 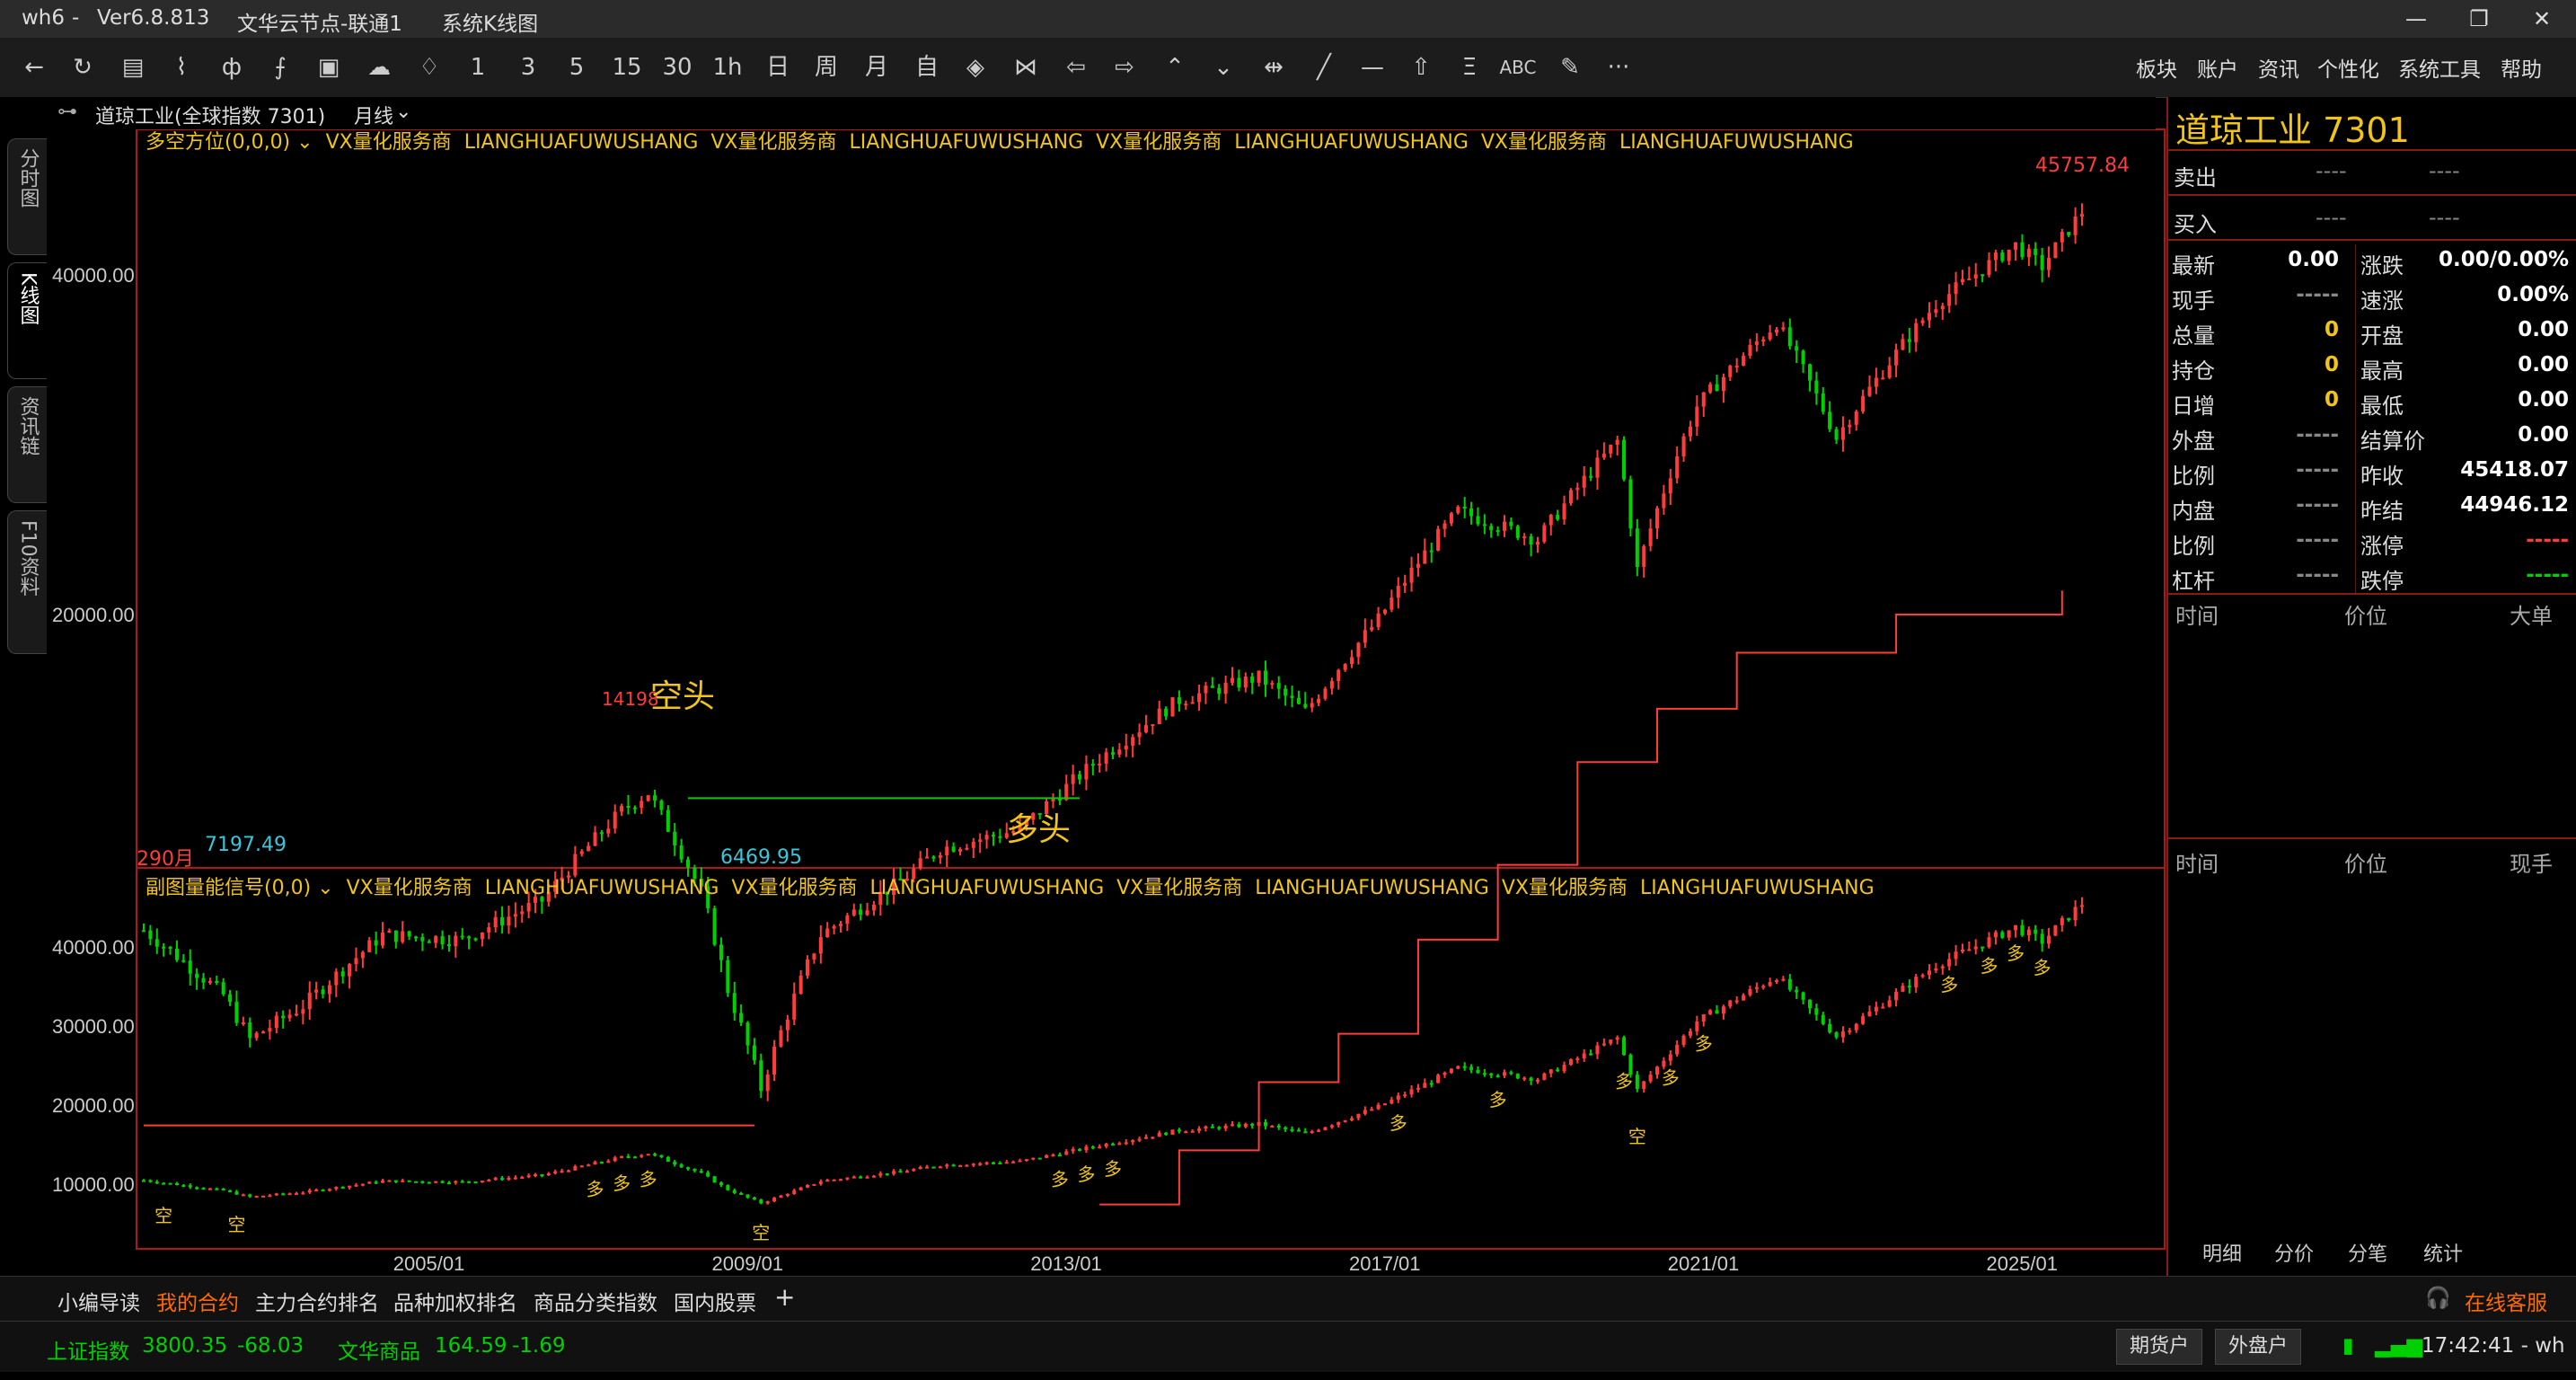 What do you see at coordinates (2222, 1252) in the screenshot?
I see `tab-details: 明细` at bounding box center [2222, 1252].